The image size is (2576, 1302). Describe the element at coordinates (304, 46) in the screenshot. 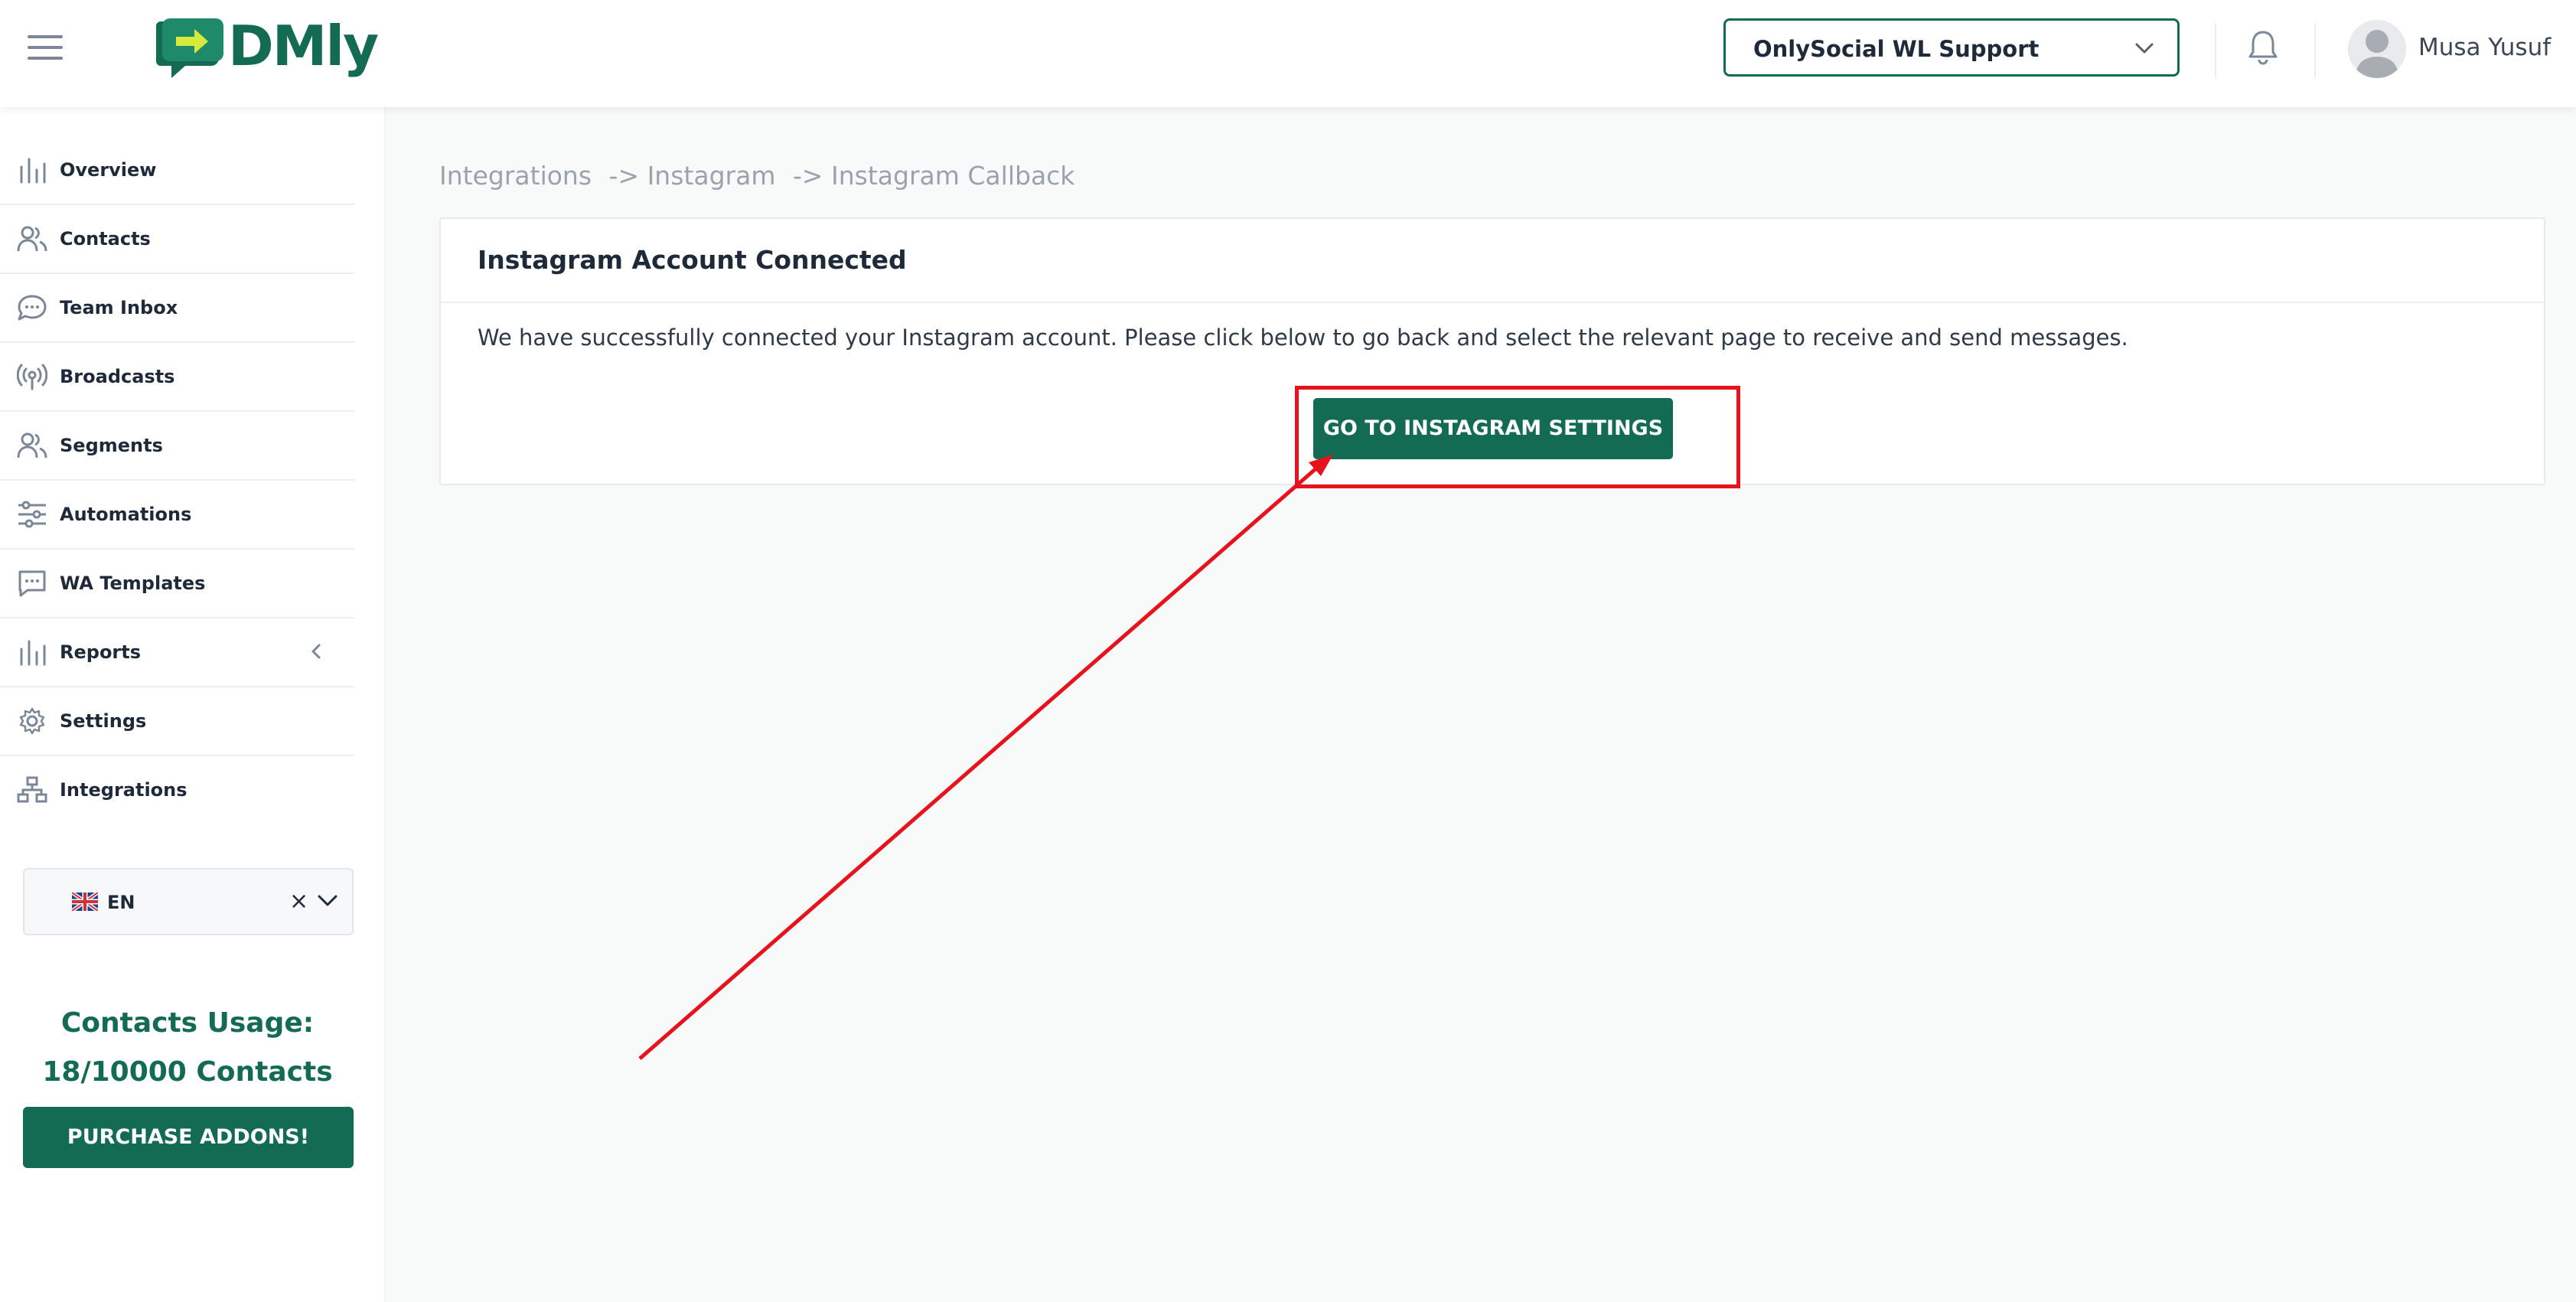

I see `brand-name: DMly` at that location.